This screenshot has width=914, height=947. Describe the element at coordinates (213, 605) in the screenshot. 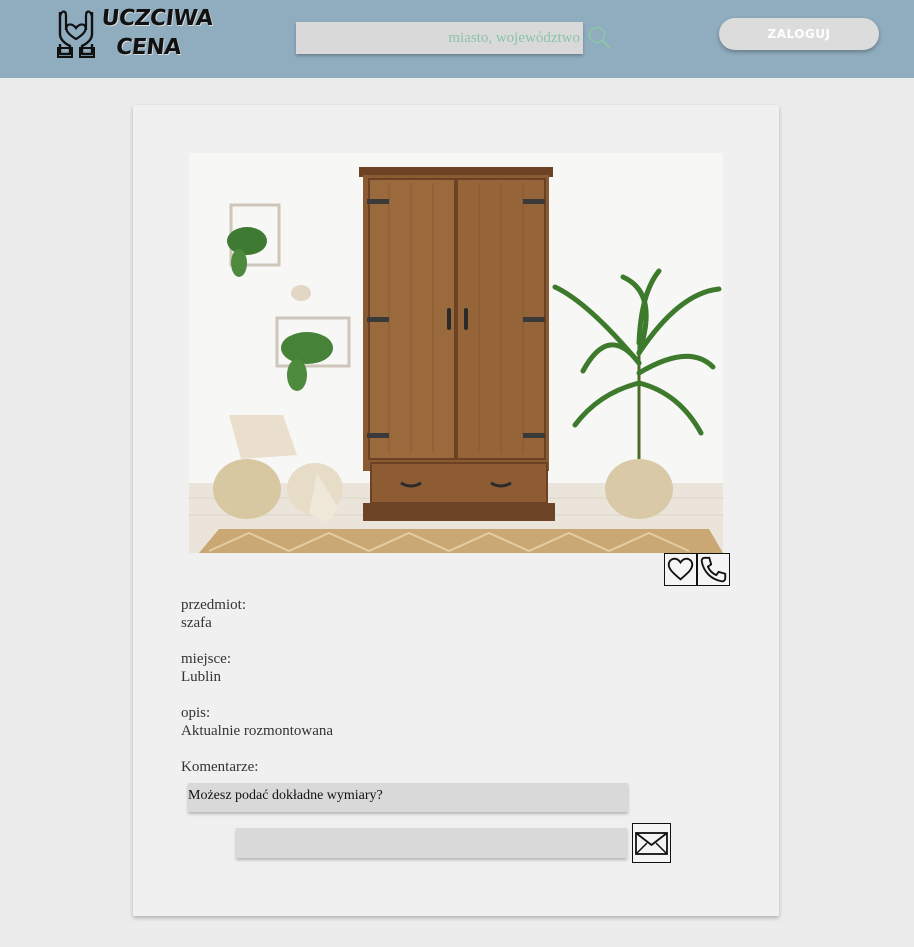

I see `item-label: przedmiot:` at that location.